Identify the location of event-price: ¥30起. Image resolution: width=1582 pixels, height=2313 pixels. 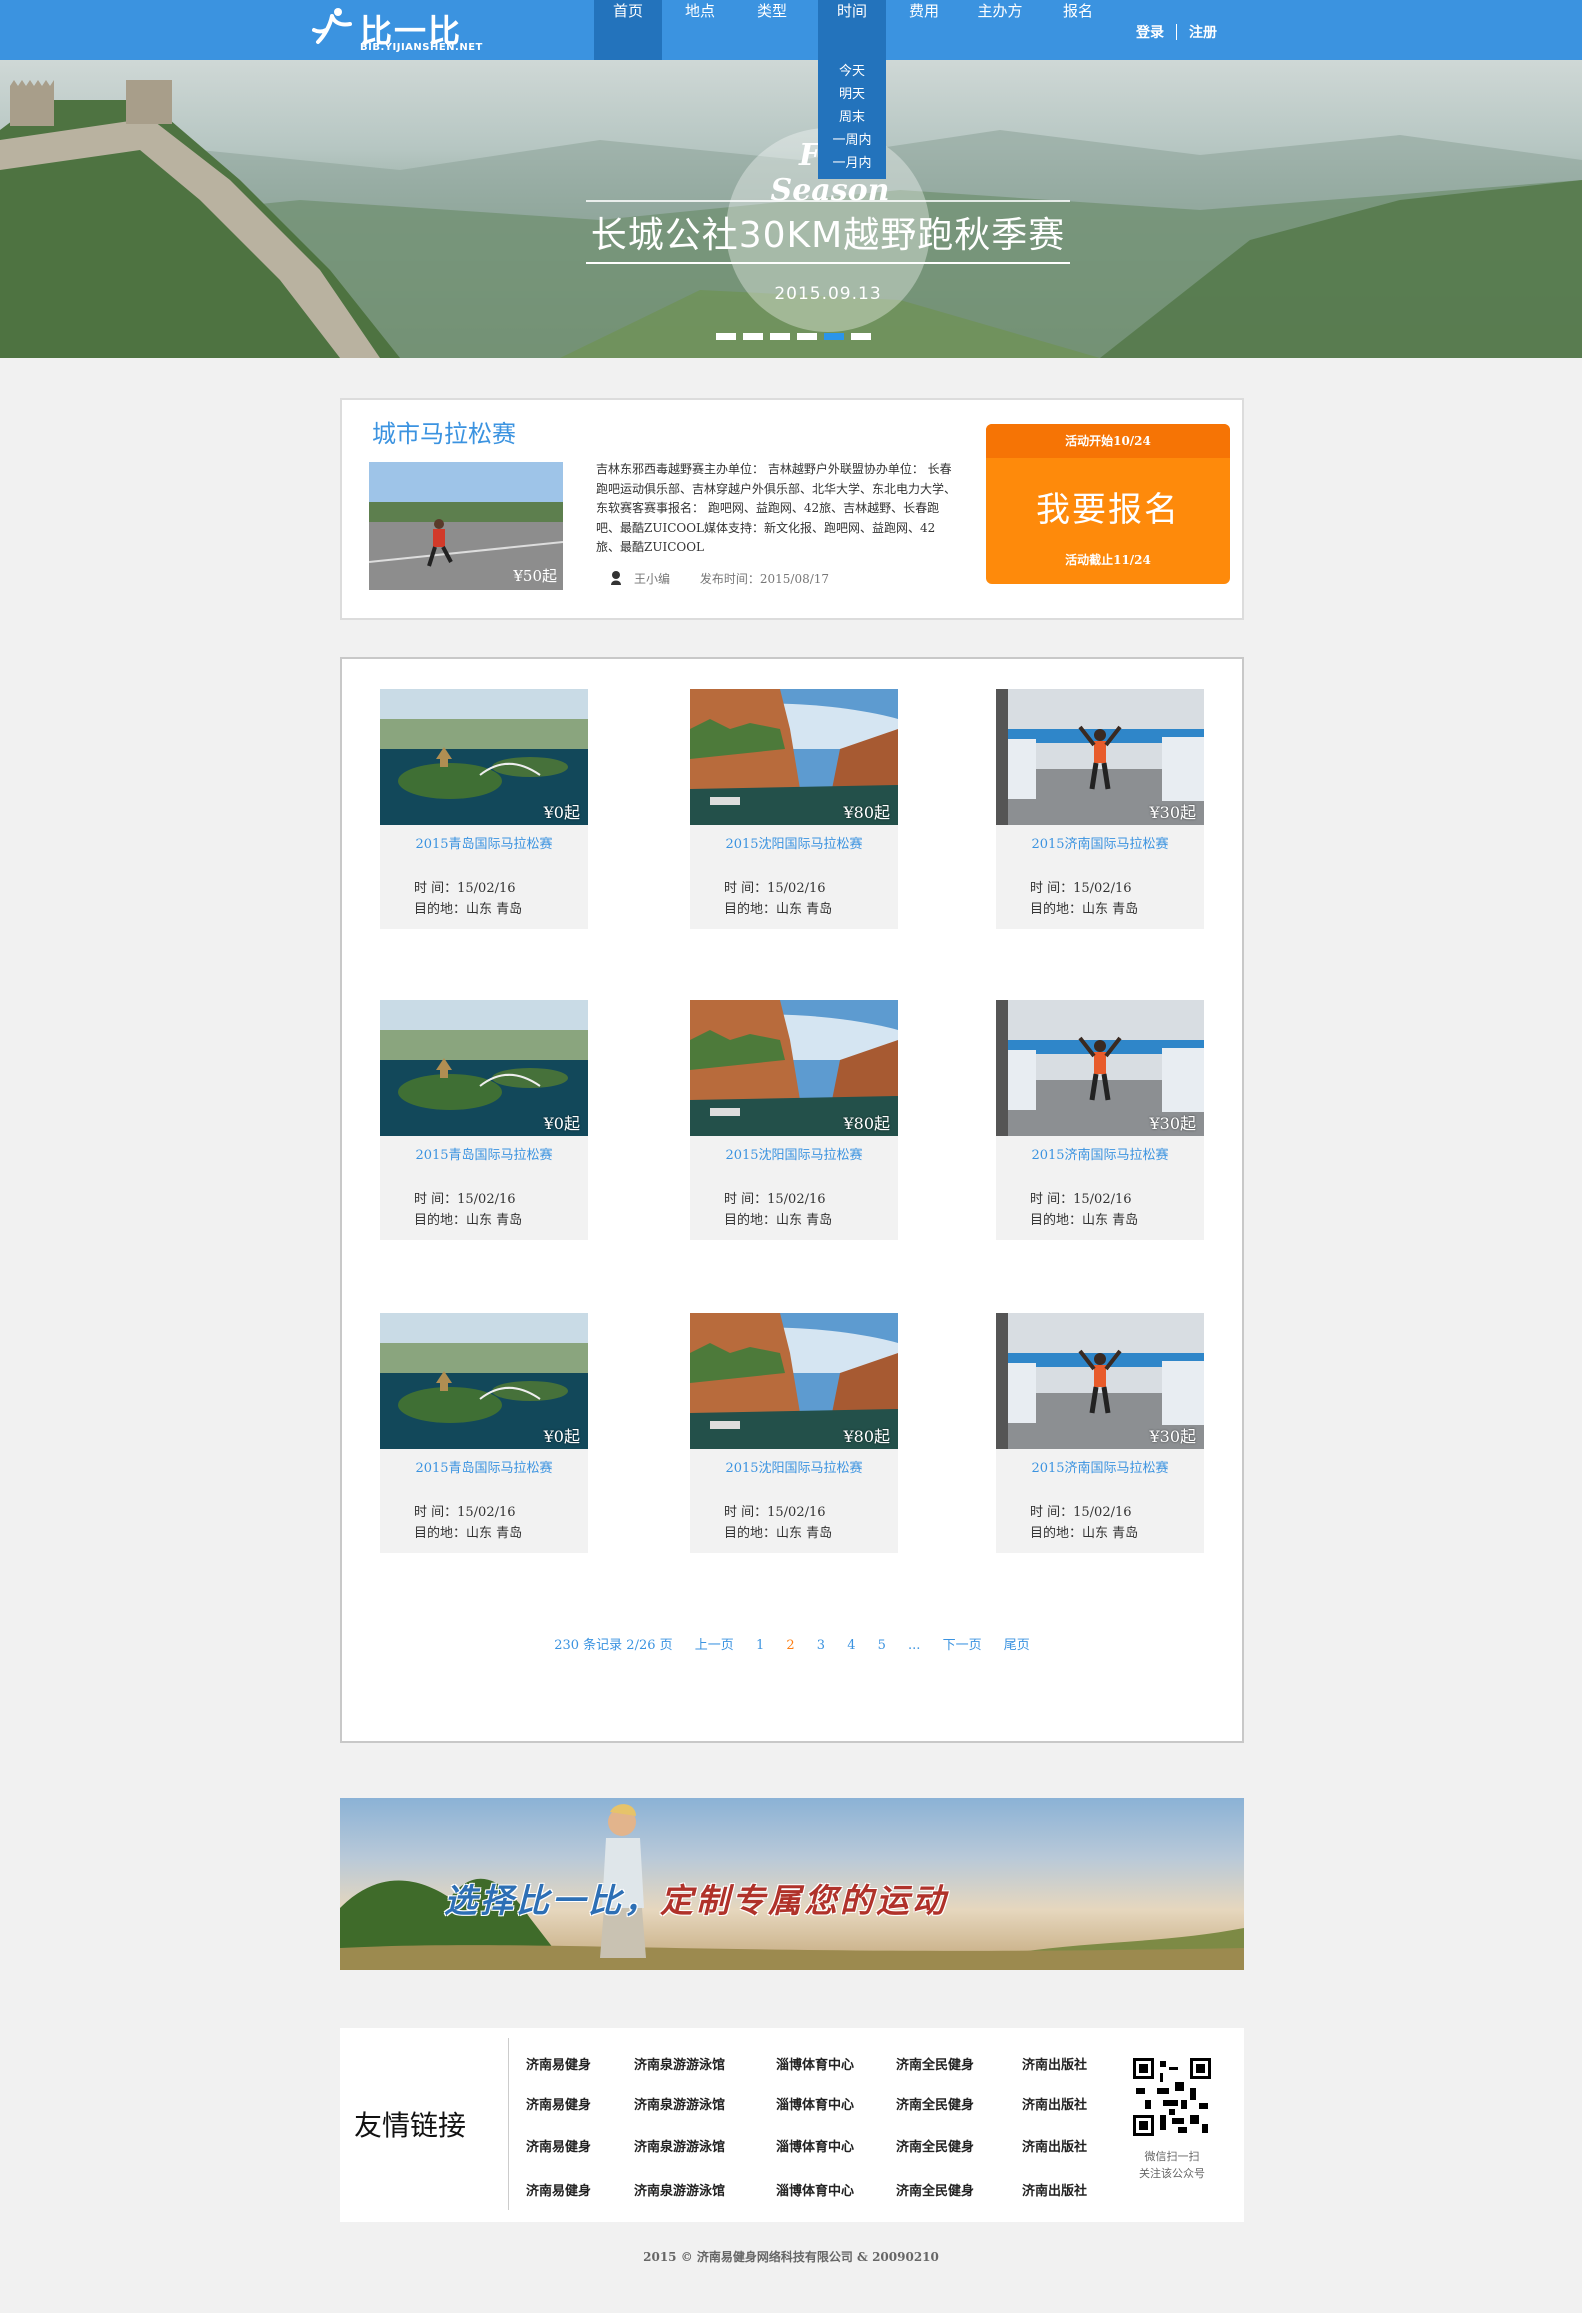
(1172, 1436).